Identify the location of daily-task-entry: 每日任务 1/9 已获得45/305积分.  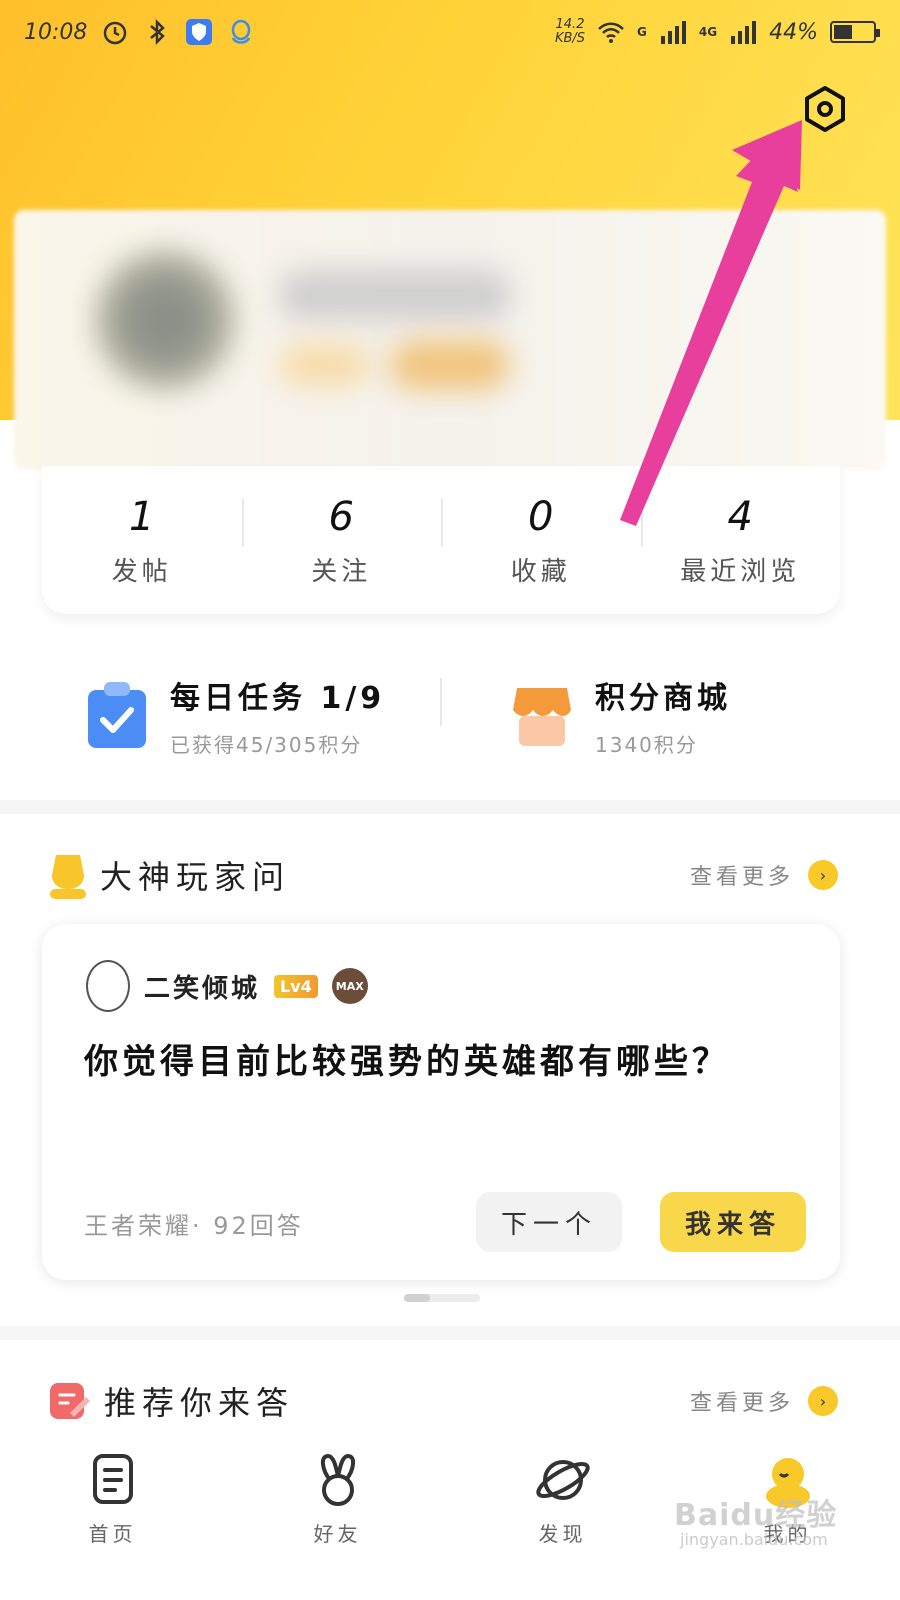
(237, 715).